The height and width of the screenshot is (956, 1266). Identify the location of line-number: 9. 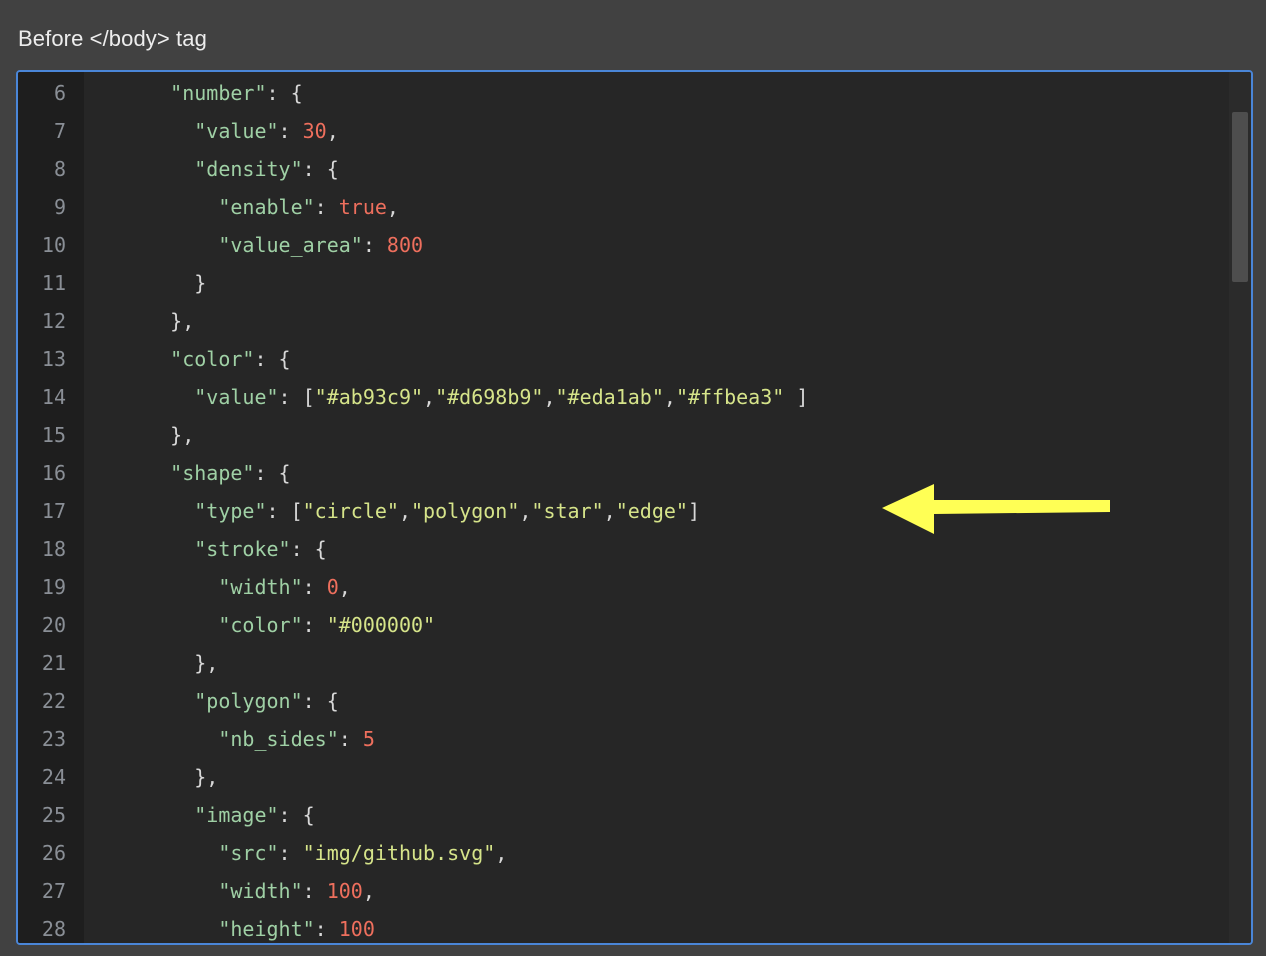
(59, 207).